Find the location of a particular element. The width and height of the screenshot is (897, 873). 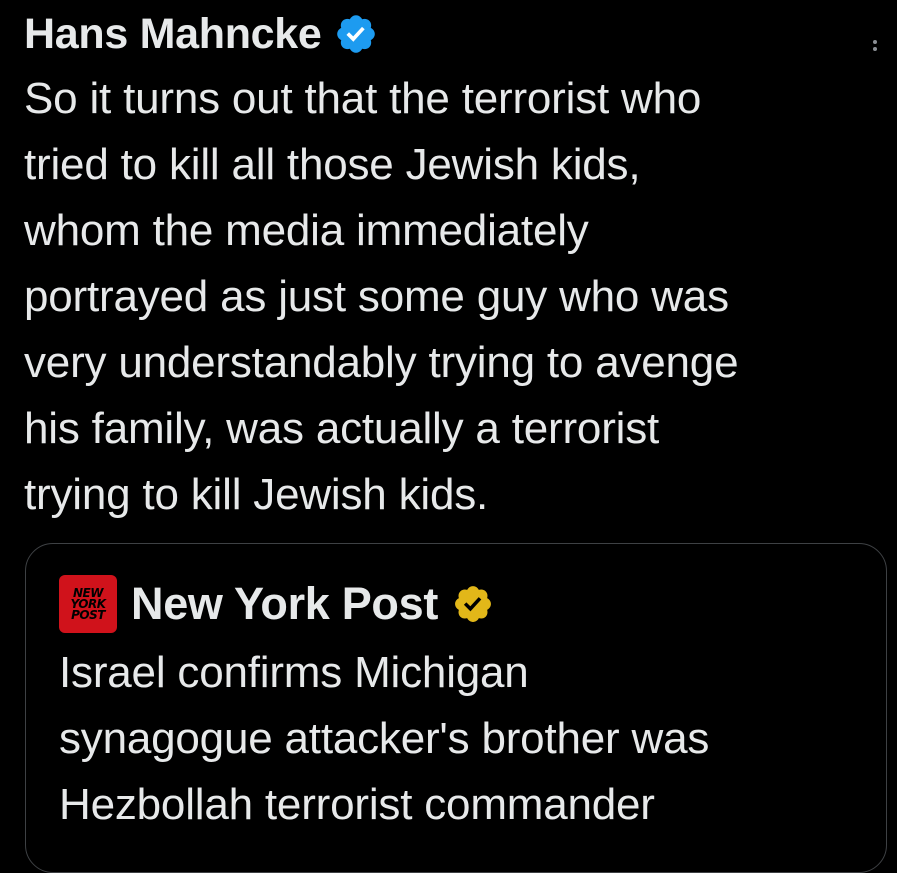

new-york-post-logo: NEW YORK POST is located at coordinates (88, 604).